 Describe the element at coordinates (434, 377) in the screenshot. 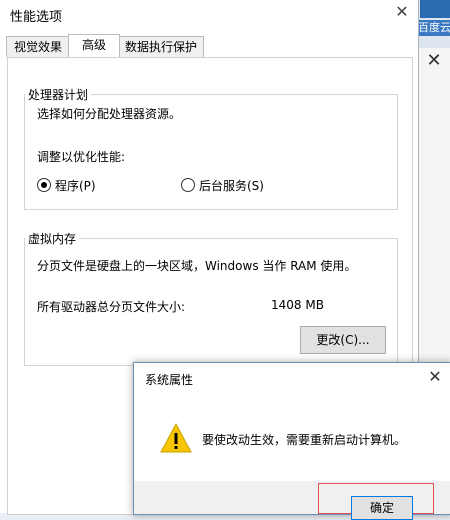

I see `sys-dialog-close-icon: ✕` at that location.